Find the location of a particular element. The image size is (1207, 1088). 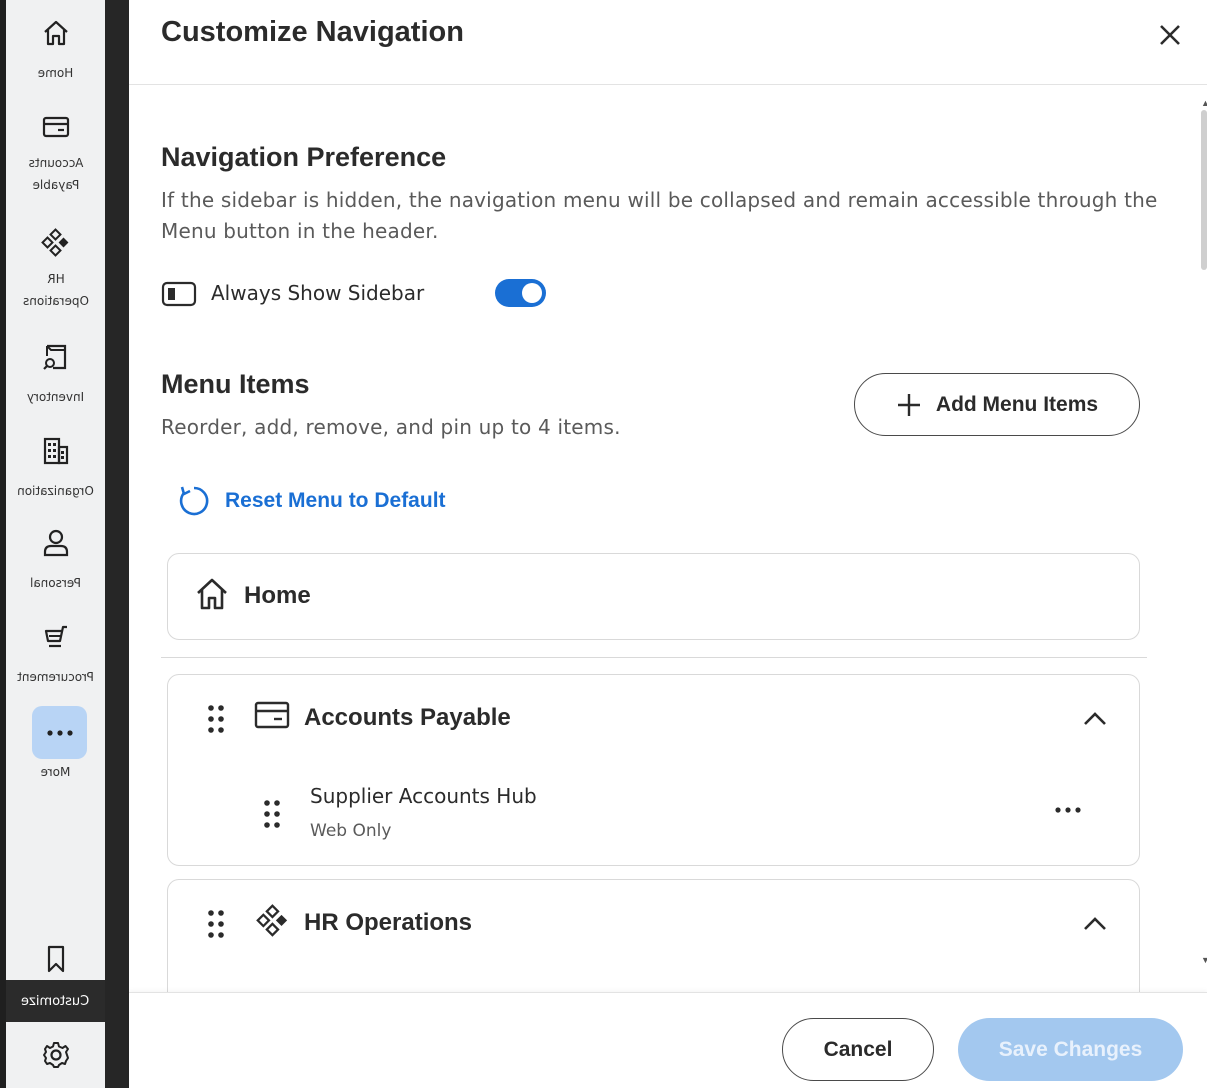

scroll-down-arrow: ▼ is located at coordinates (1204, 960).